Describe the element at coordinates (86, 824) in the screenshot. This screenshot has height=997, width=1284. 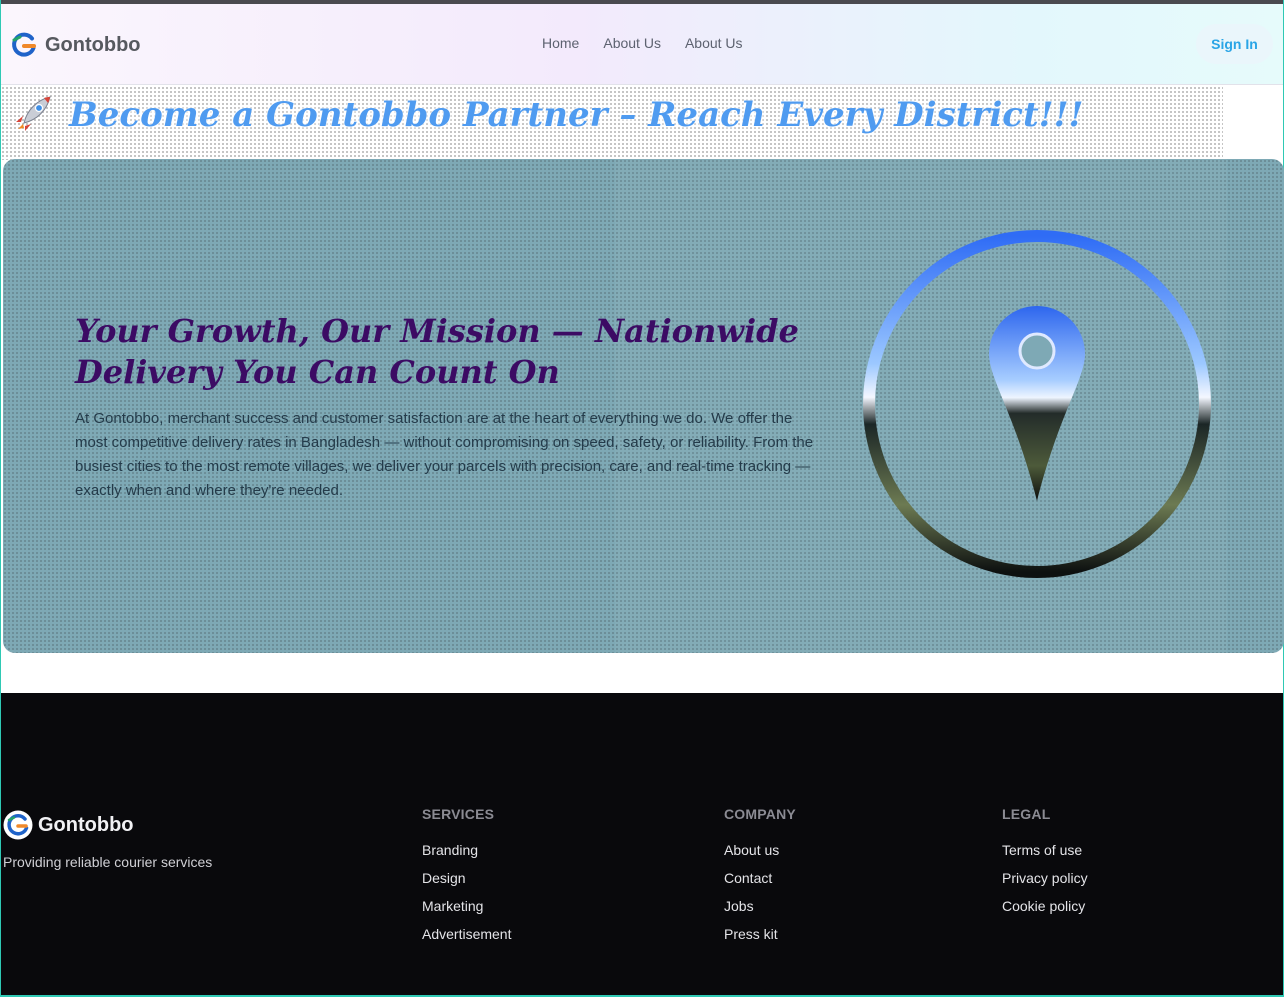
I see `footer-brand-name: Gontobbo` at that location.